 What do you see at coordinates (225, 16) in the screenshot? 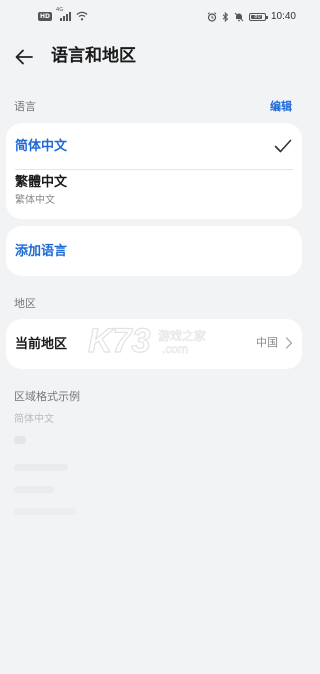
I see `bluetooth-icon` at bounding box center [225, 16].